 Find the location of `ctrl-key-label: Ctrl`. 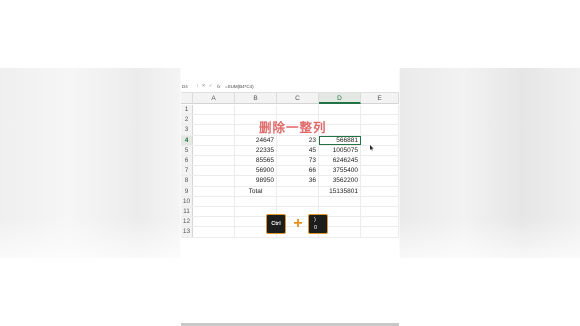

ctrl-key-label: Ctrl is located at coordinates (276, 224).